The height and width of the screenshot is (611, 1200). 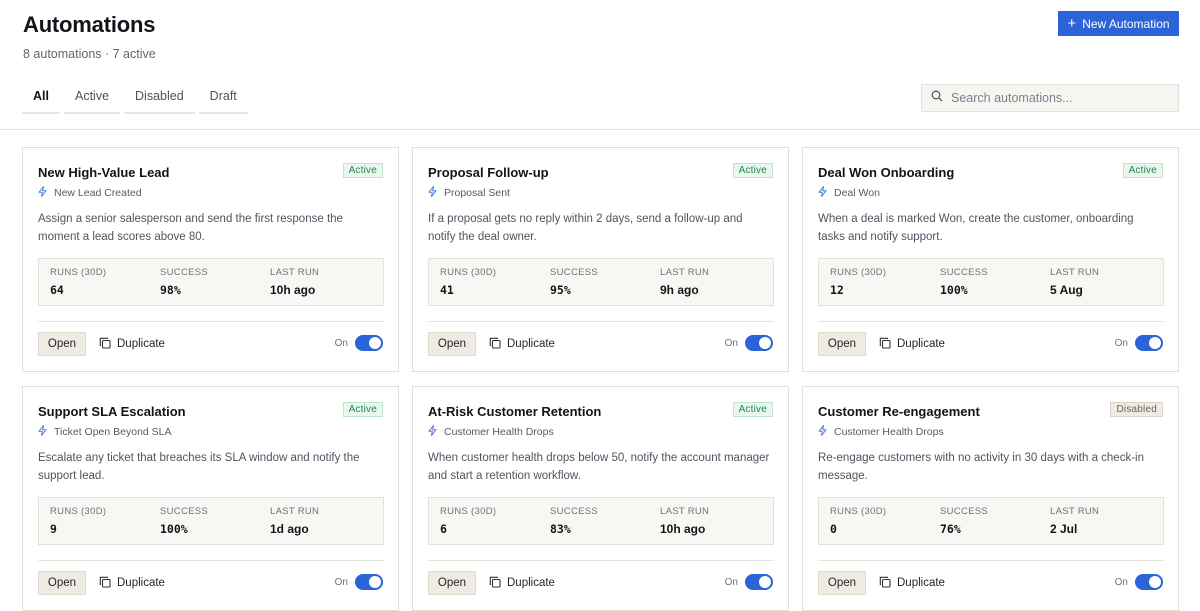 What do you see at coordinates (950, 529) in the screenshot?
I see `stat-success-value: 76%` at bounding box center [950, 529].